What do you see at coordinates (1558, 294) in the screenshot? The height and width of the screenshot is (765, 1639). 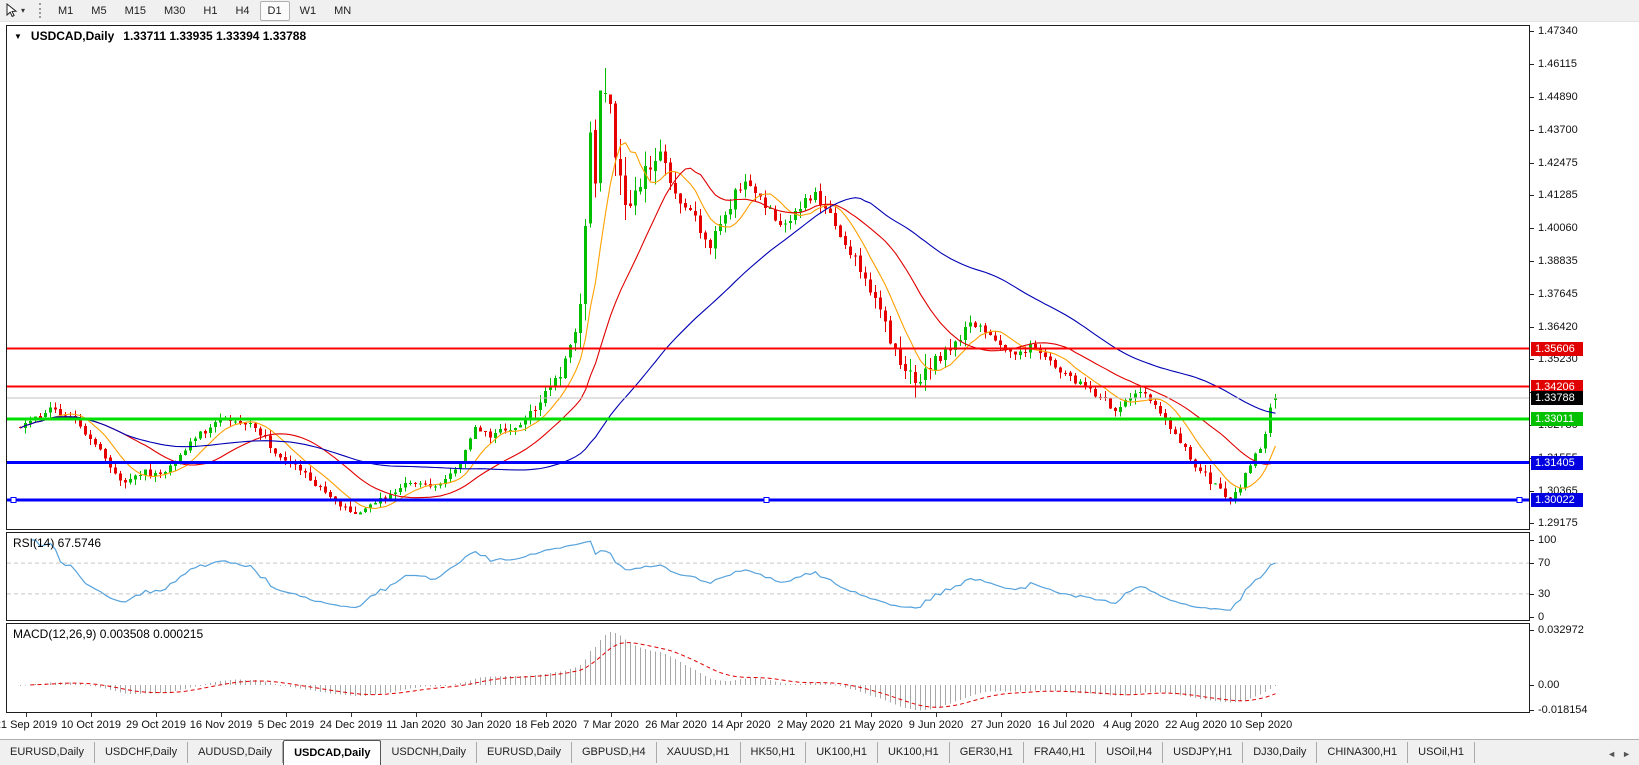 I see `price-axis-label: 1.37645` at bounding box center [1558, 294].